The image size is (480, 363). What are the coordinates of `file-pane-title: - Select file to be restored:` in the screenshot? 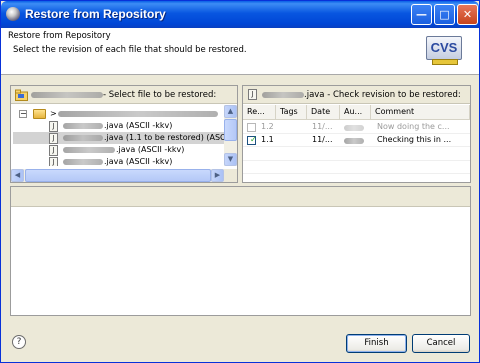 It's located at (160, 95).